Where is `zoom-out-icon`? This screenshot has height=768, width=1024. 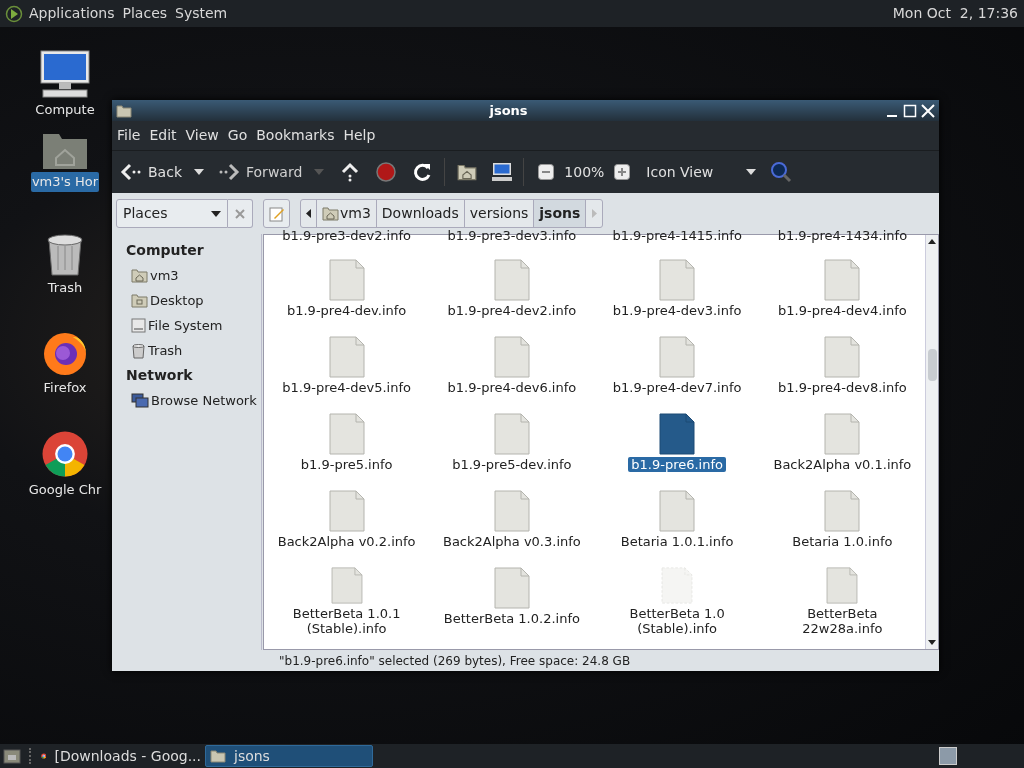 zoom-out-icon is located at coordinates (546, 172).